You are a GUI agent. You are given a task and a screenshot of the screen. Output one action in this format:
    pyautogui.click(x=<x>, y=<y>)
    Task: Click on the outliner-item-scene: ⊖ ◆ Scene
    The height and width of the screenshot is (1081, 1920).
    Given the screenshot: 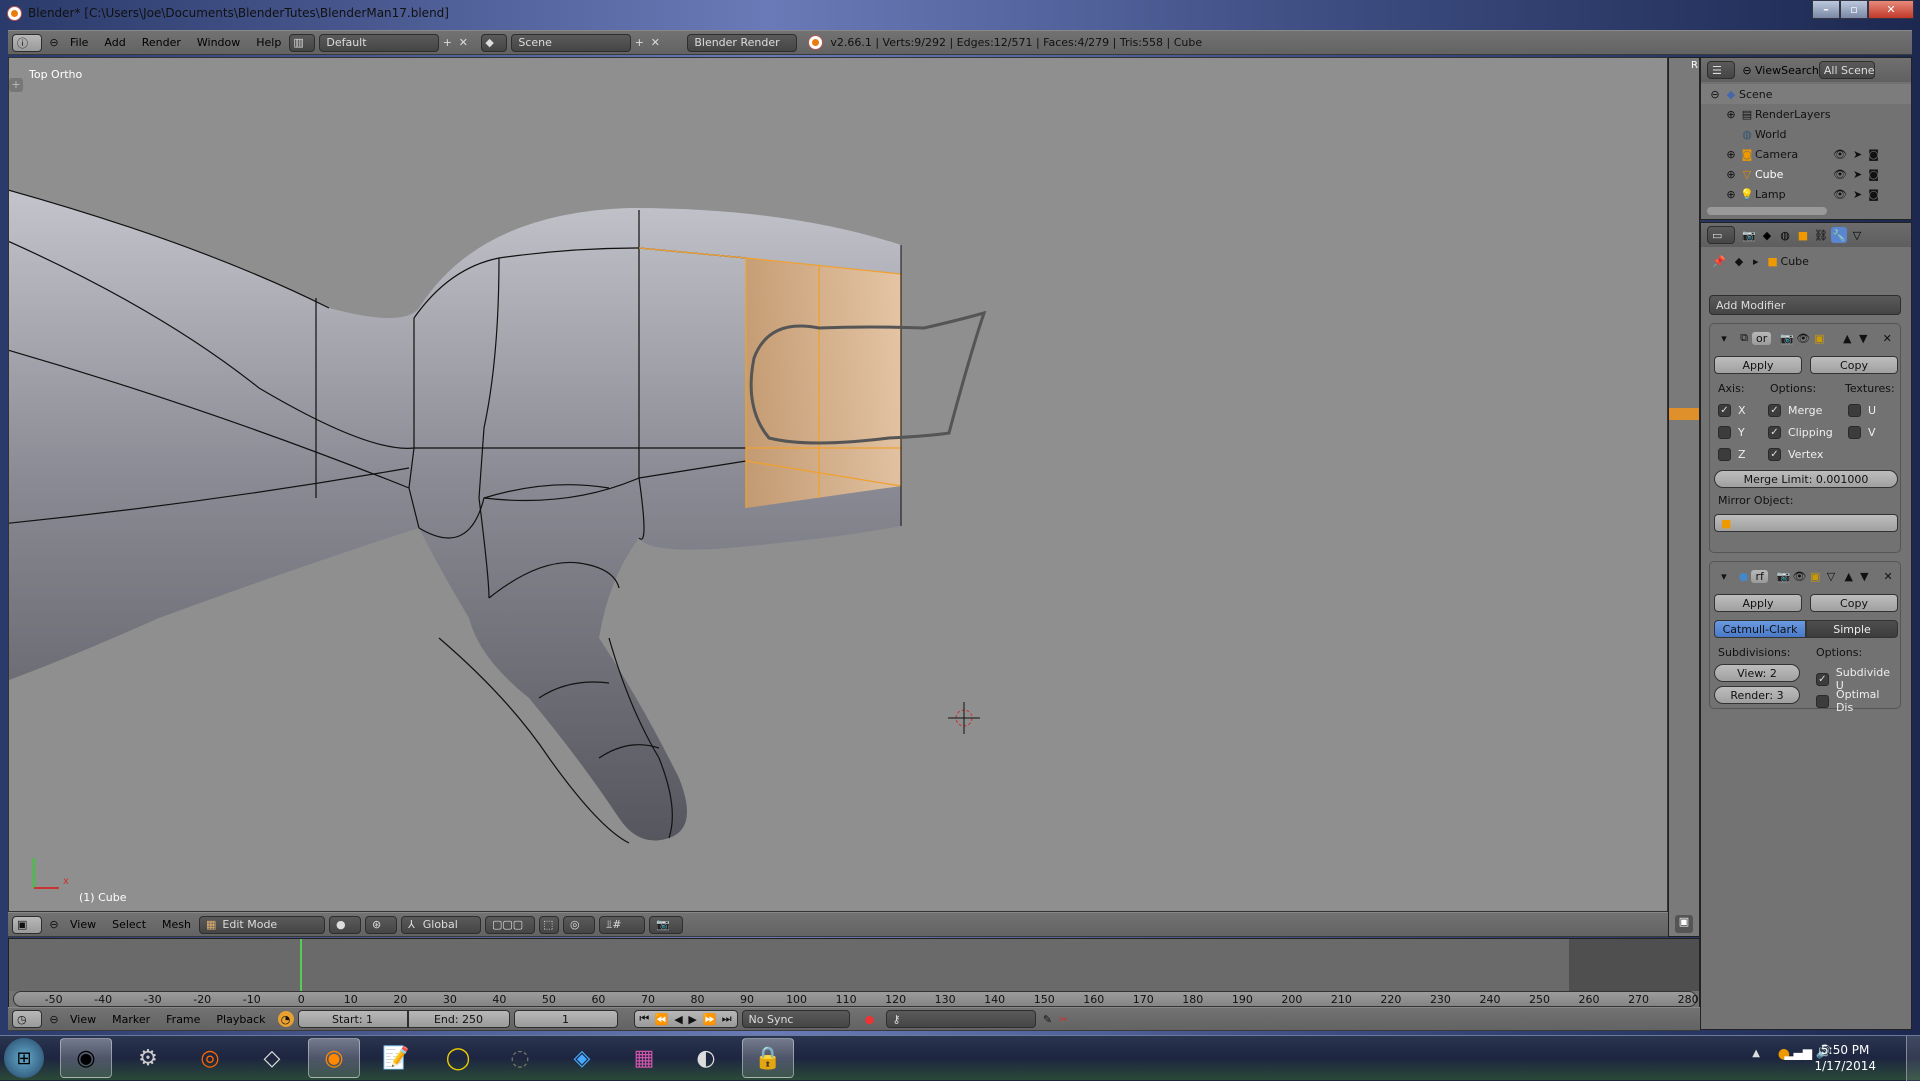 What is the action you would take?
    pyautogui.click(x=1806, y=94)
    